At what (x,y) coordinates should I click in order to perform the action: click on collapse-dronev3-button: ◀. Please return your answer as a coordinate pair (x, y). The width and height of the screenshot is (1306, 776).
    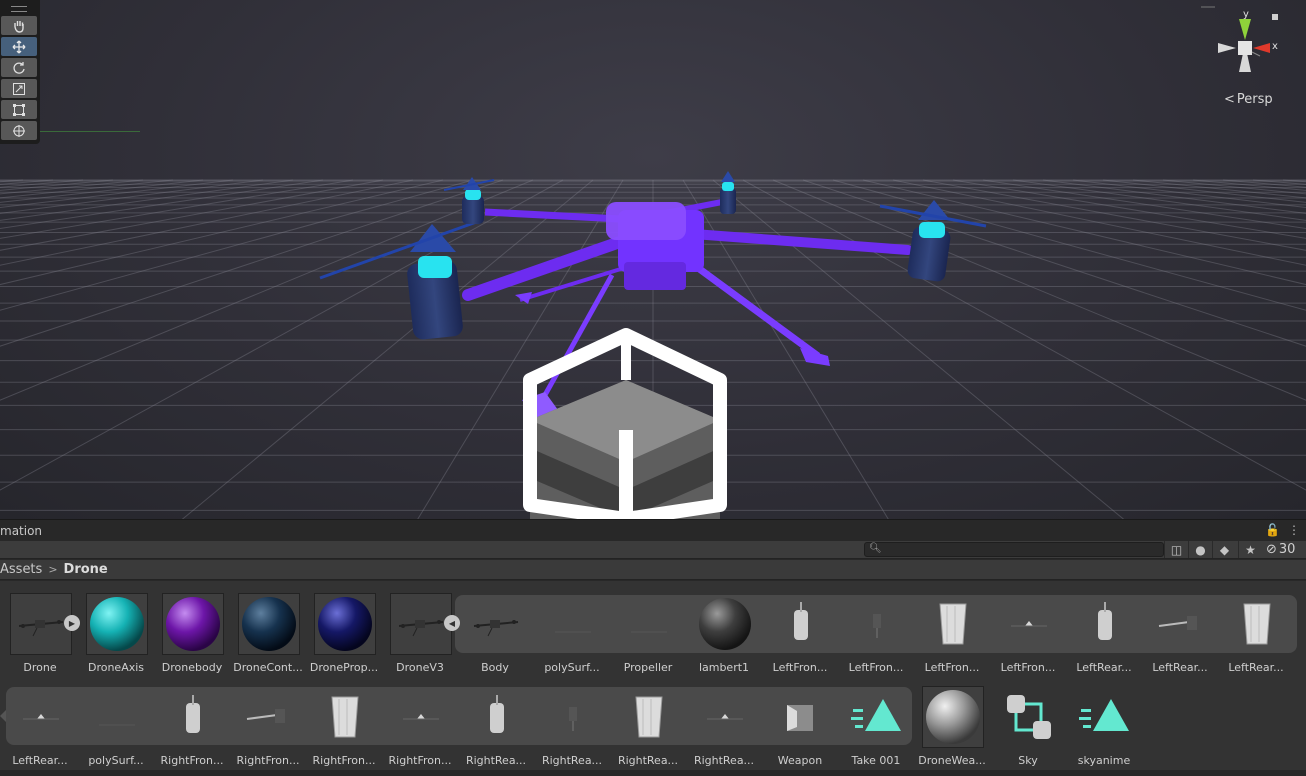
    Looking at the image, I should click on (452, 623).